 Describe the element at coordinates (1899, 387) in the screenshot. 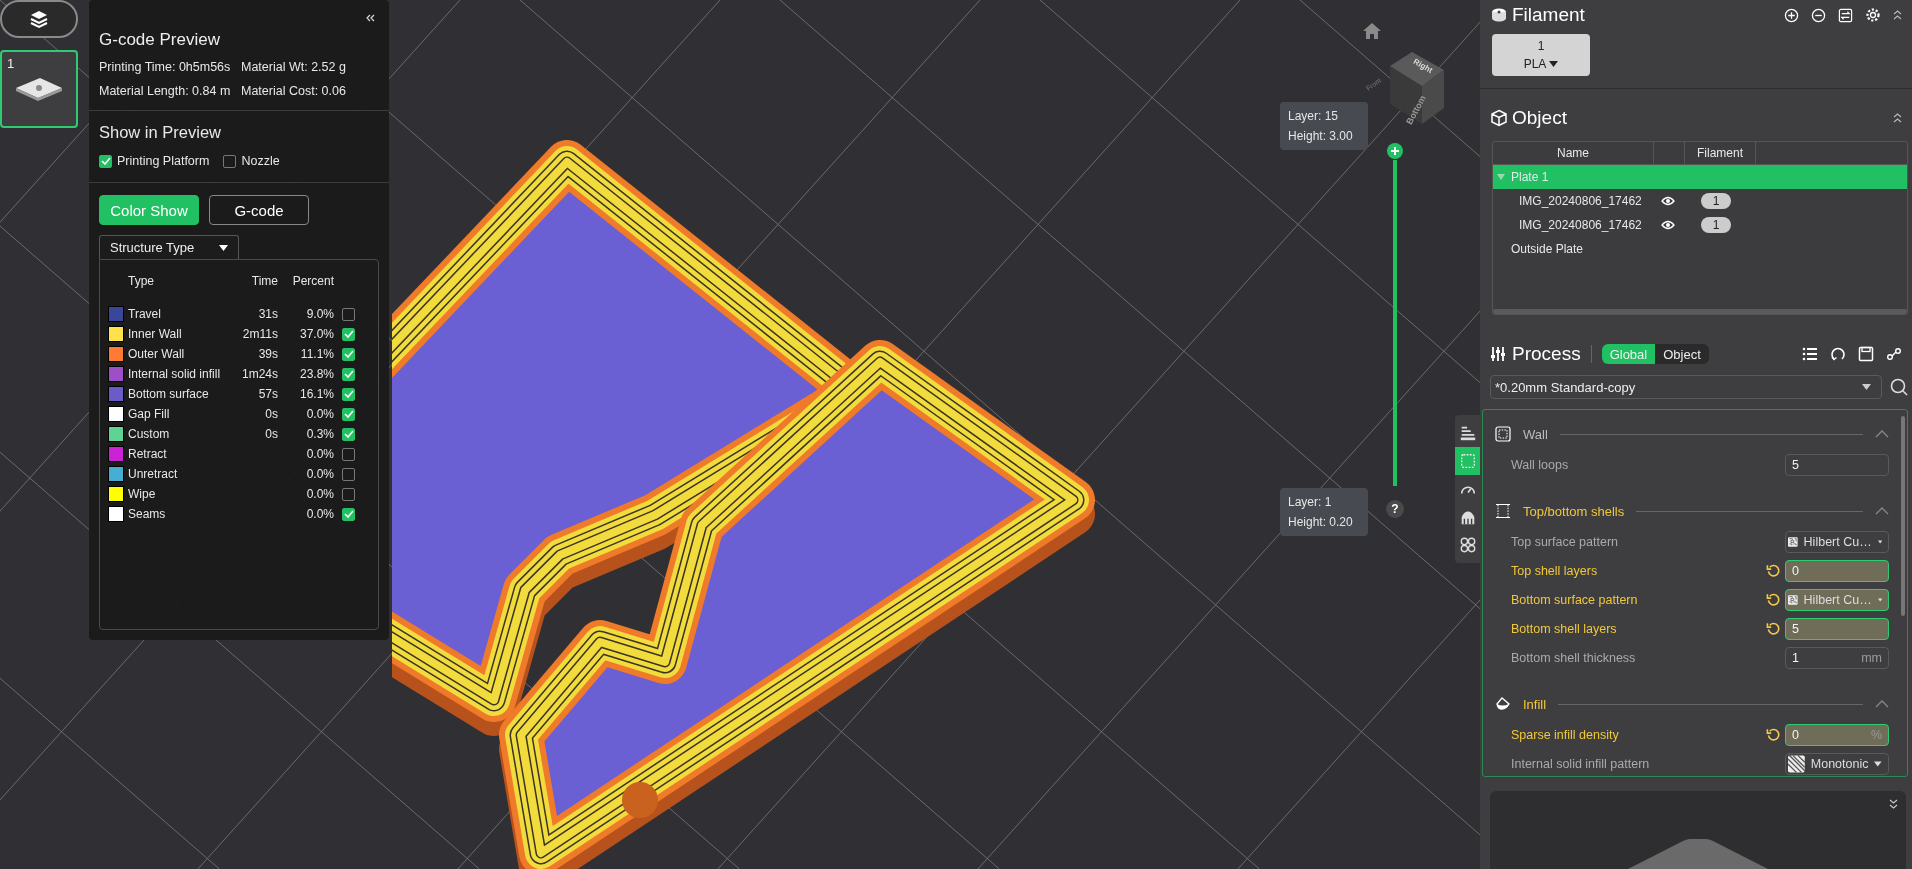

I see `search-icon` at that location.